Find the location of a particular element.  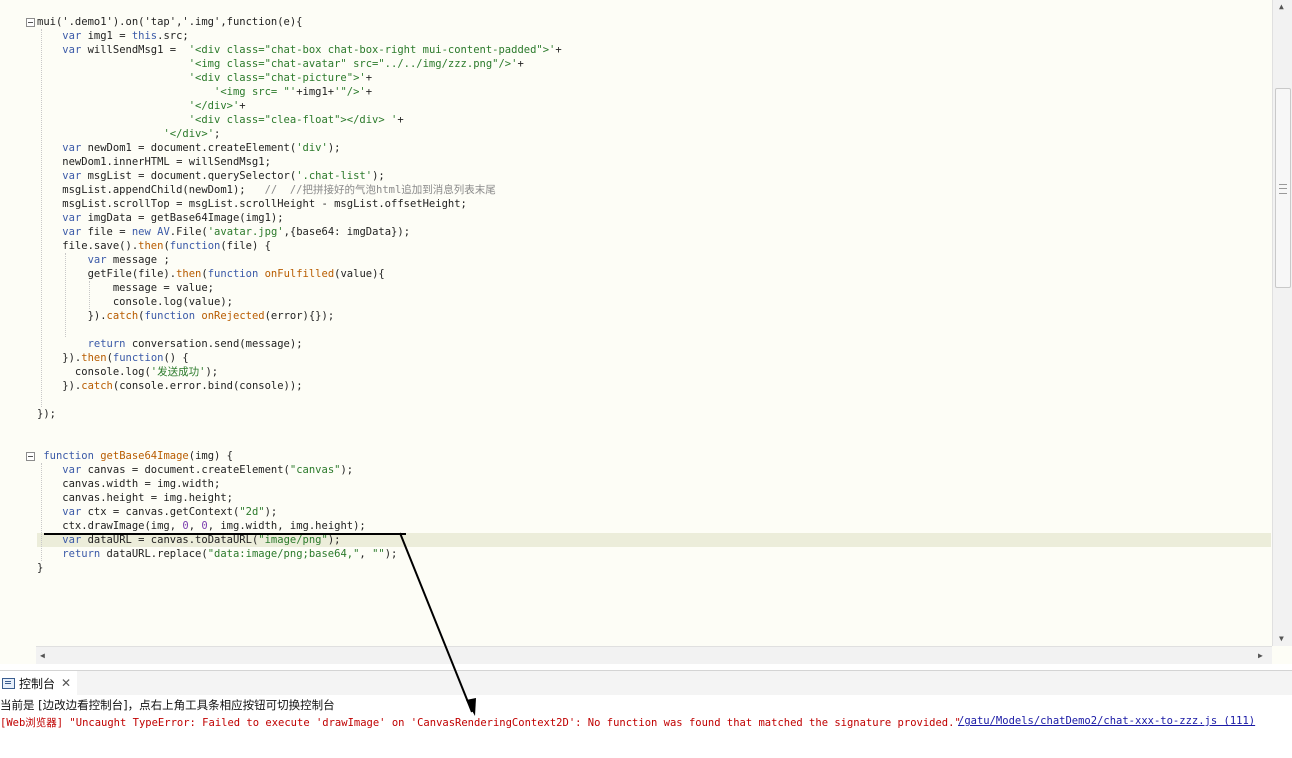

code-token: ,{base64: imgData}); is located at coordinates (347, 232).